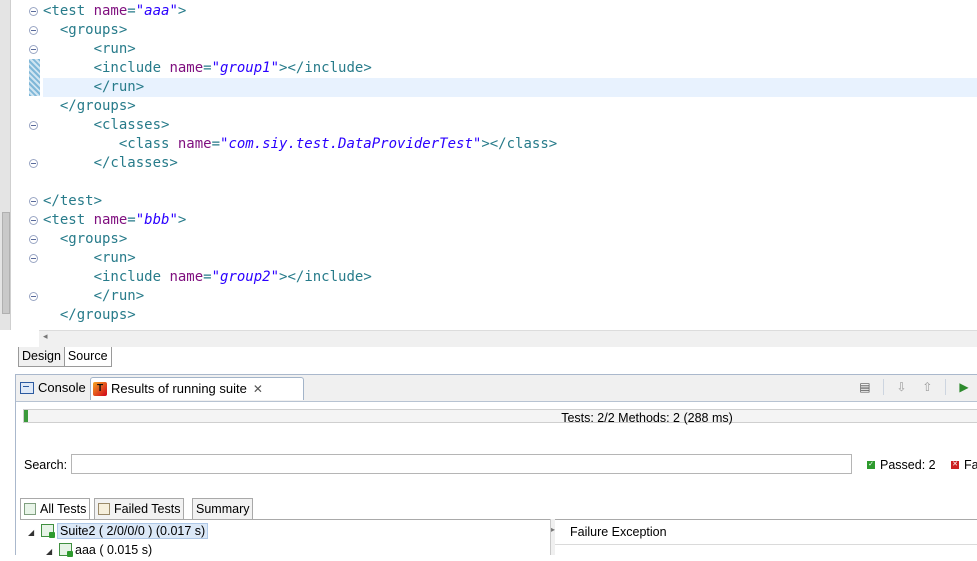 The image size is (977, 561). What do you see at coordinates (104, 508) in the screenshot?
I see `failed-tests-icon` at bounding box center [104, 508].